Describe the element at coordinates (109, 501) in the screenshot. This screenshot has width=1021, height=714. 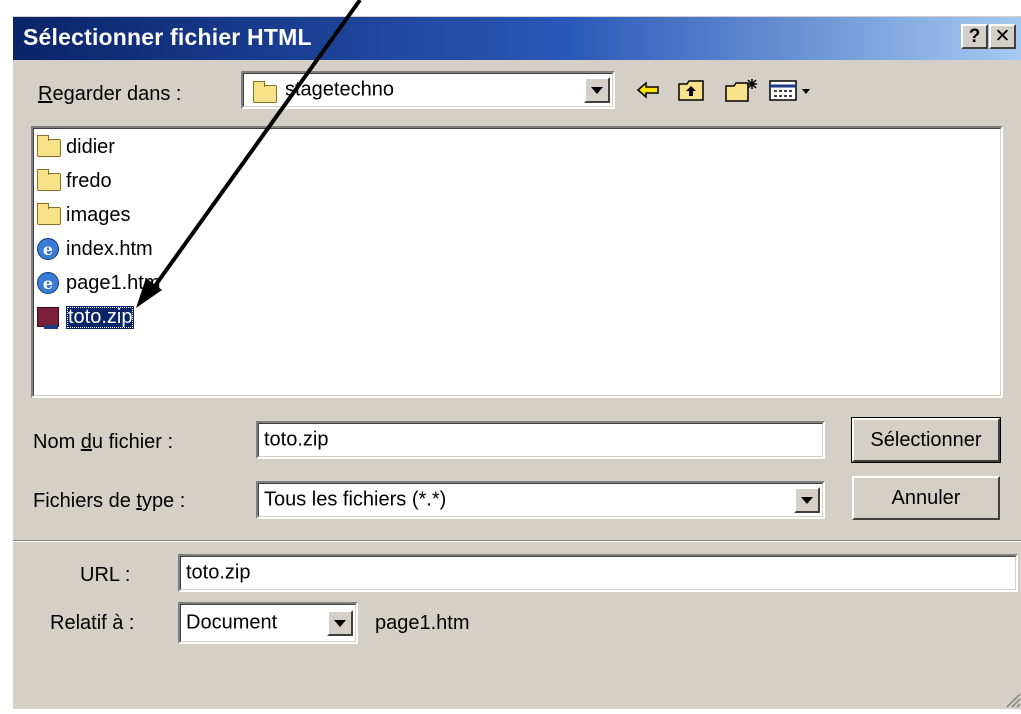
I see `filetype-label: Fichiers de type :` at that location.